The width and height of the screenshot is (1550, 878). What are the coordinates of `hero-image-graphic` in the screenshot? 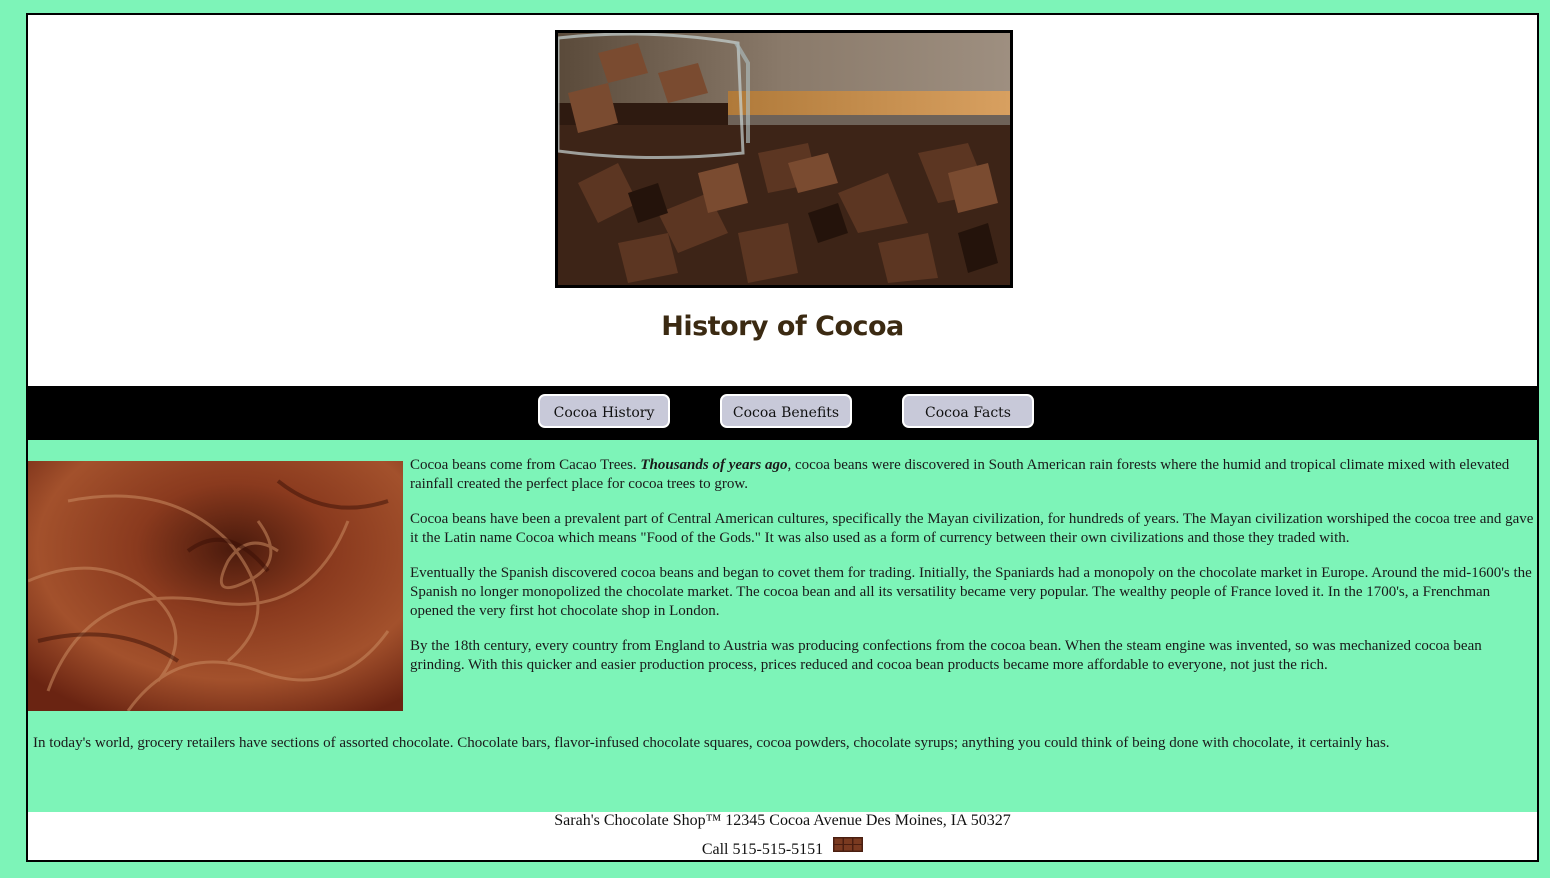 It's located at (784, 159).